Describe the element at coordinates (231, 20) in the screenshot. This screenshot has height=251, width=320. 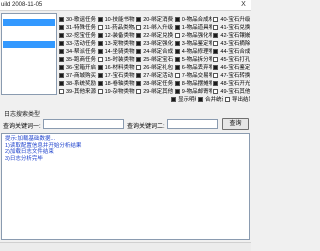
I see `item-type-checkbox: 40-宝石升级材料` at that location.